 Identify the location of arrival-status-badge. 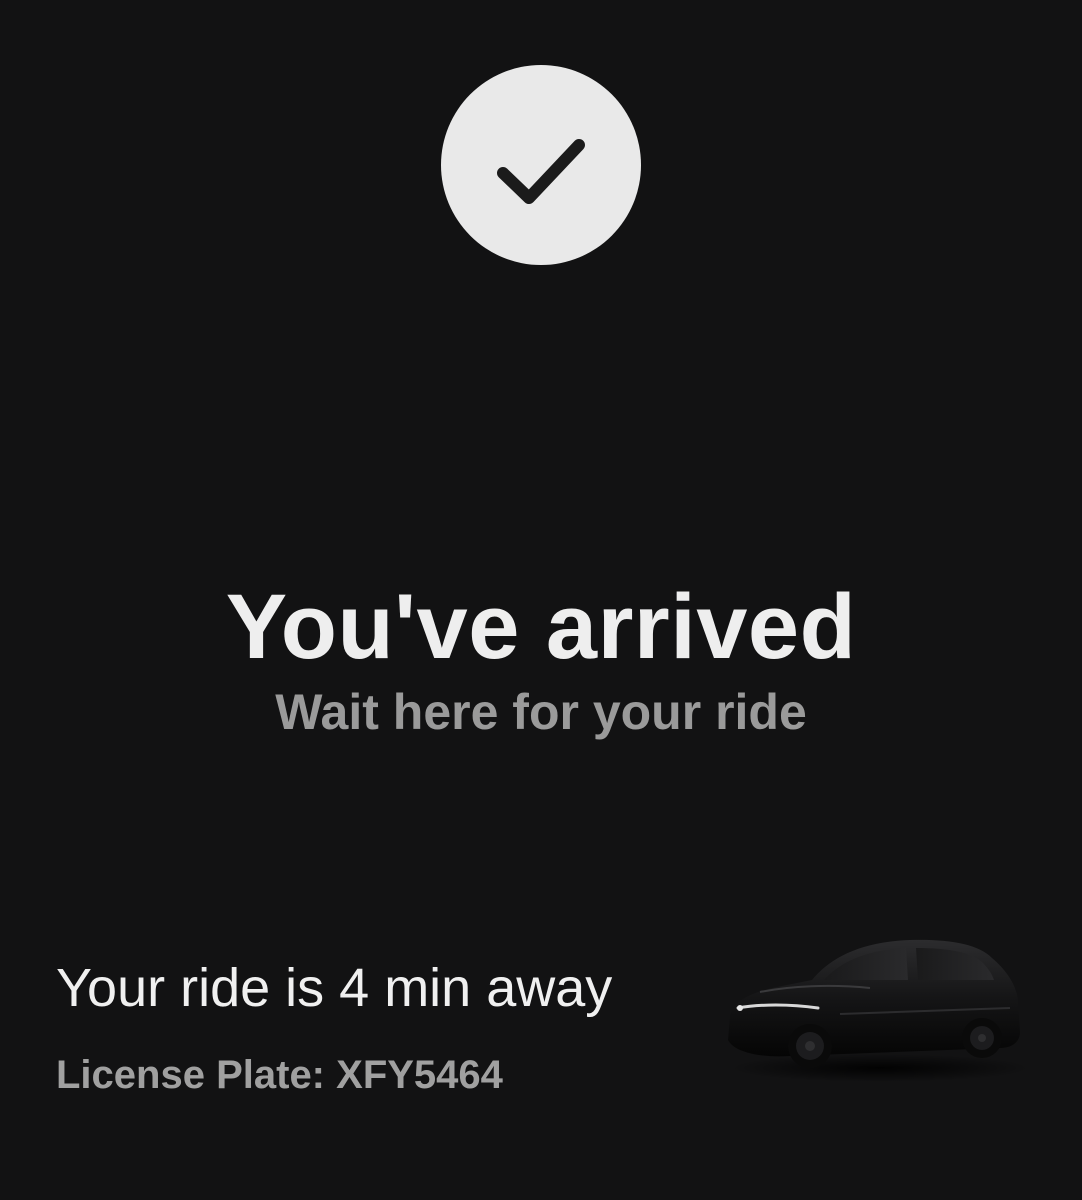
(541, 165).